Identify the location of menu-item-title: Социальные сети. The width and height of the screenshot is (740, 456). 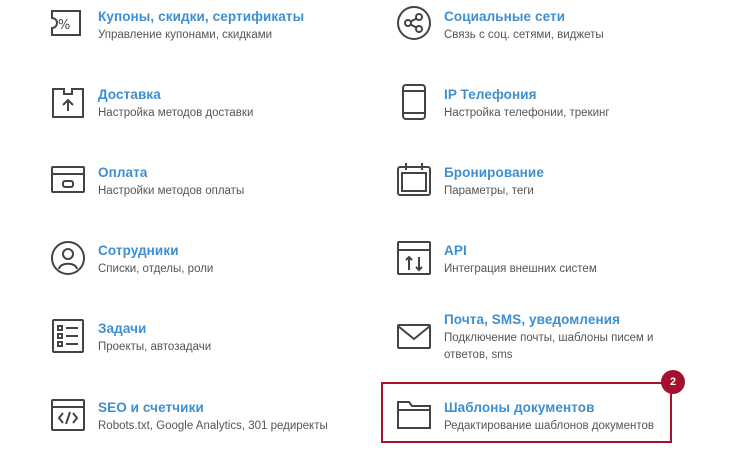
(504, 16).